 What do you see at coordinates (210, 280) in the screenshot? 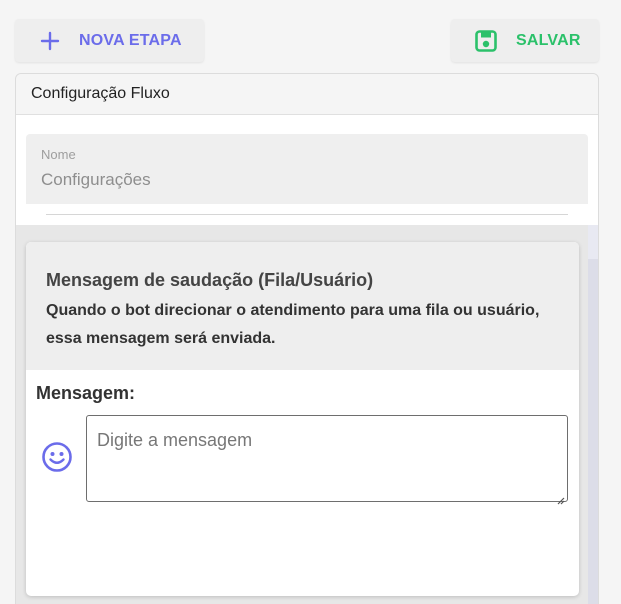
I see `card-title: Mensagem de saudação (Fila/Usuário)` at bounding box center [210, 280].